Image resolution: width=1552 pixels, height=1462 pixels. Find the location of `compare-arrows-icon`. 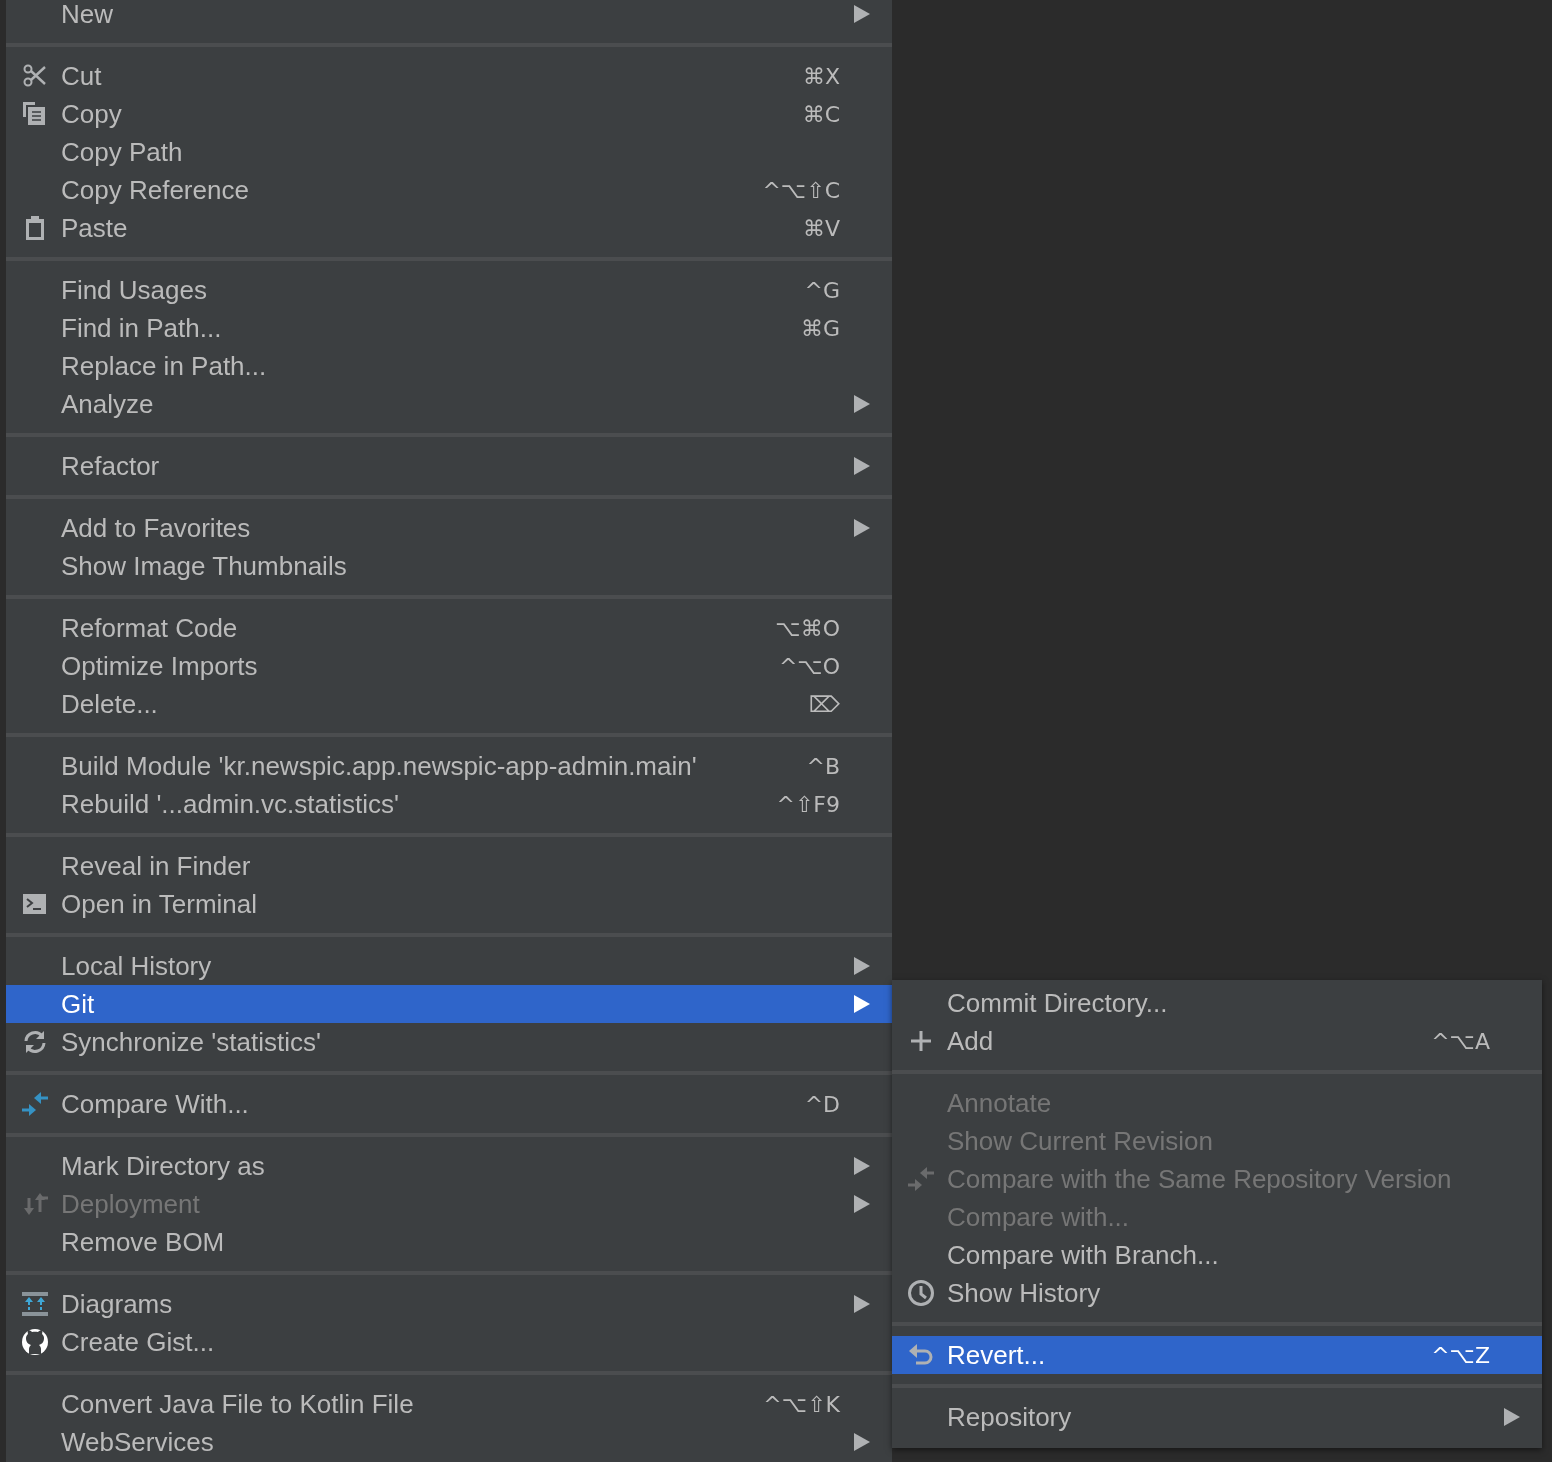

compare-arrows-icon is located at coordinates (920, 1179).